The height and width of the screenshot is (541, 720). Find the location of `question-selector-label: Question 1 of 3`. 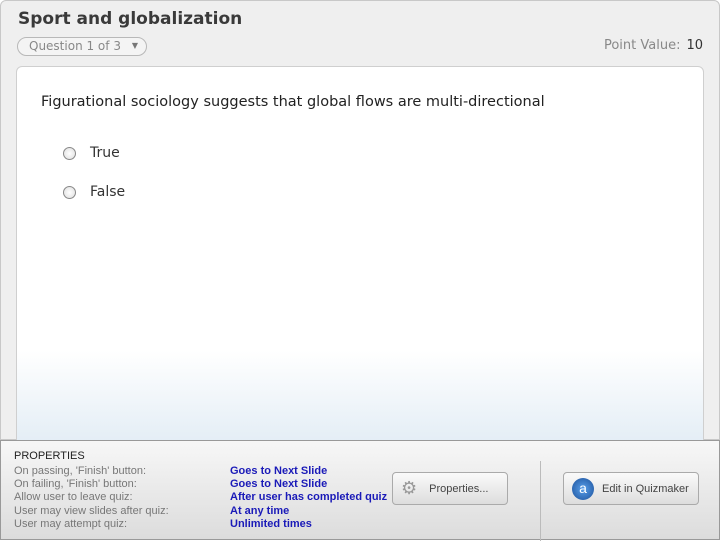

question-selector-label: Question 1 of 3 is located at coordinates (75, 46).